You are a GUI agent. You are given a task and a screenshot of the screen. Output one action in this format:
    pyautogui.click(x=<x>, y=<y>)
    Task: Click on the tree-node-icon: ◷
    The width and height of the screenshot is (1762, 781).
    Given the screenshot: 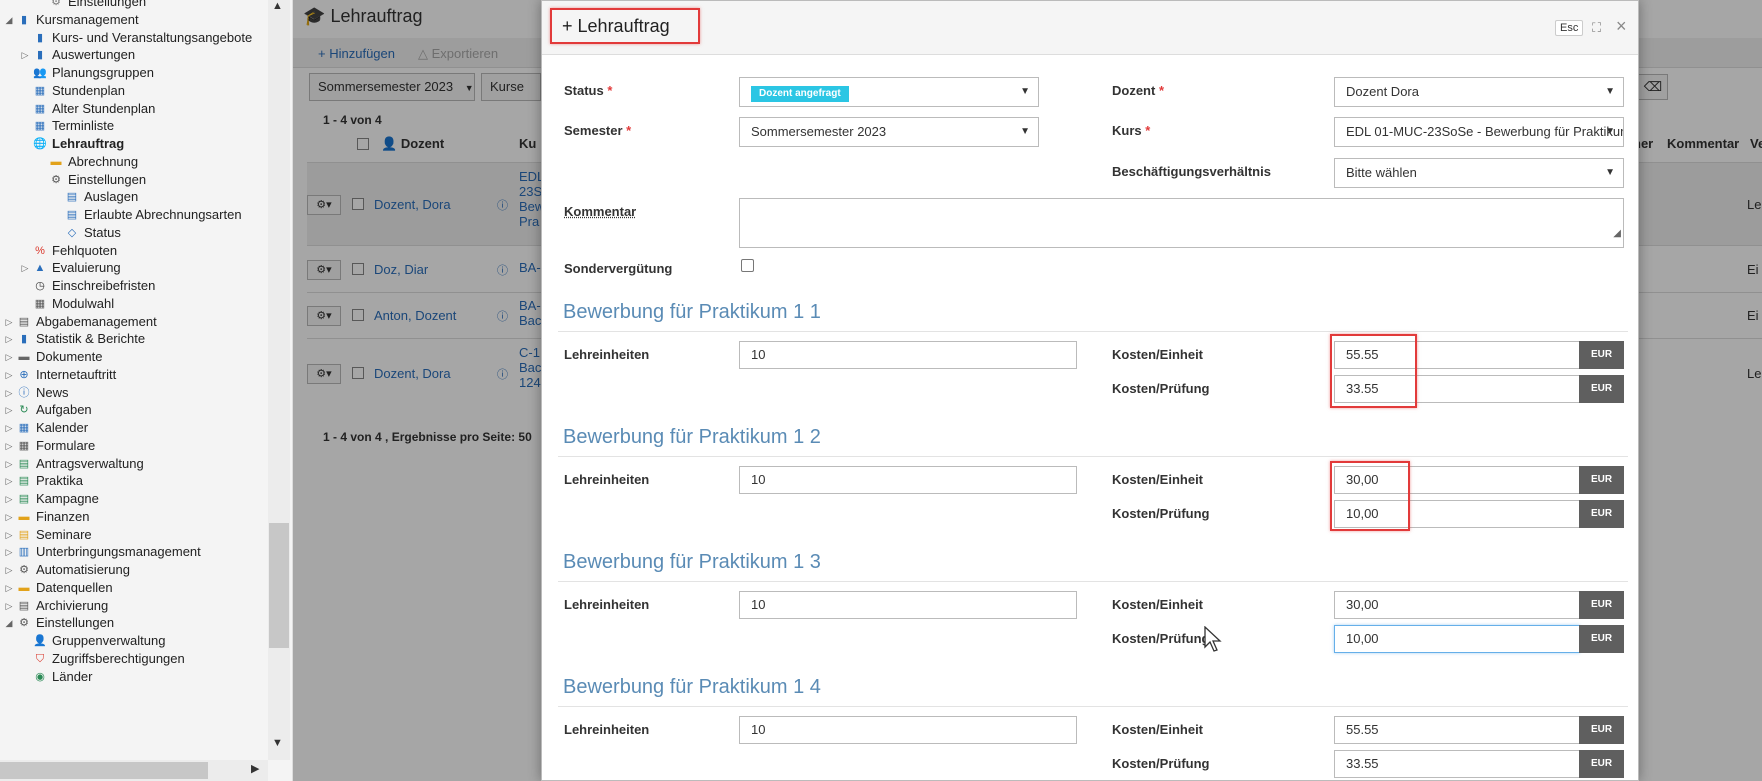 What is the action you would take?
    pyautogui.click(x=40, y=286)
    